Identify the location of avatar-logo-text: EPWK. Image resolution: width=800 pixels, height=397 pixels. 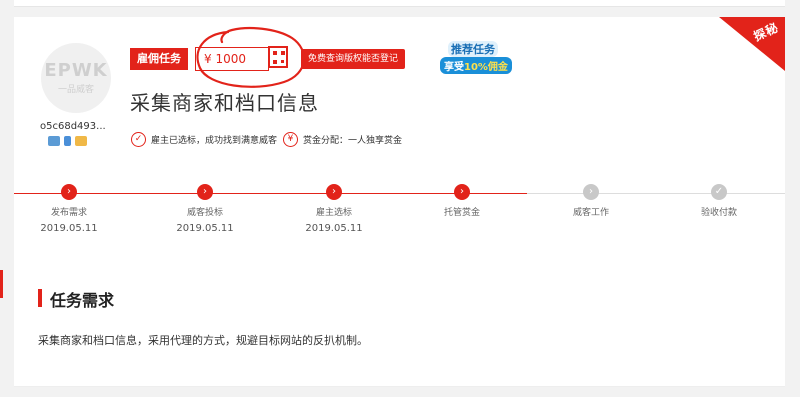
(76, 70).